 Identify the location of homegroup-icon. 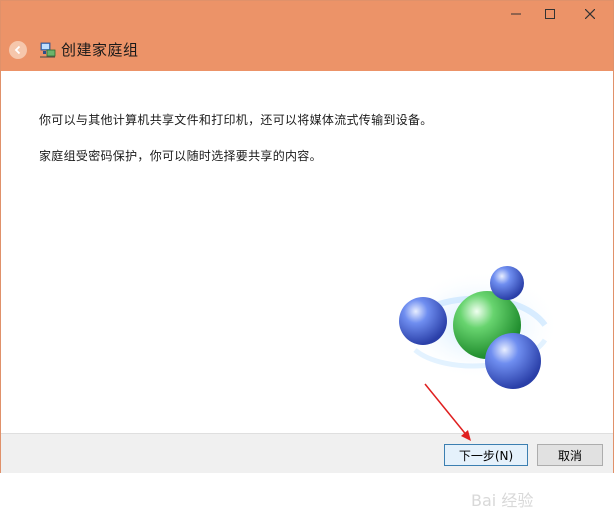
(48, 50).